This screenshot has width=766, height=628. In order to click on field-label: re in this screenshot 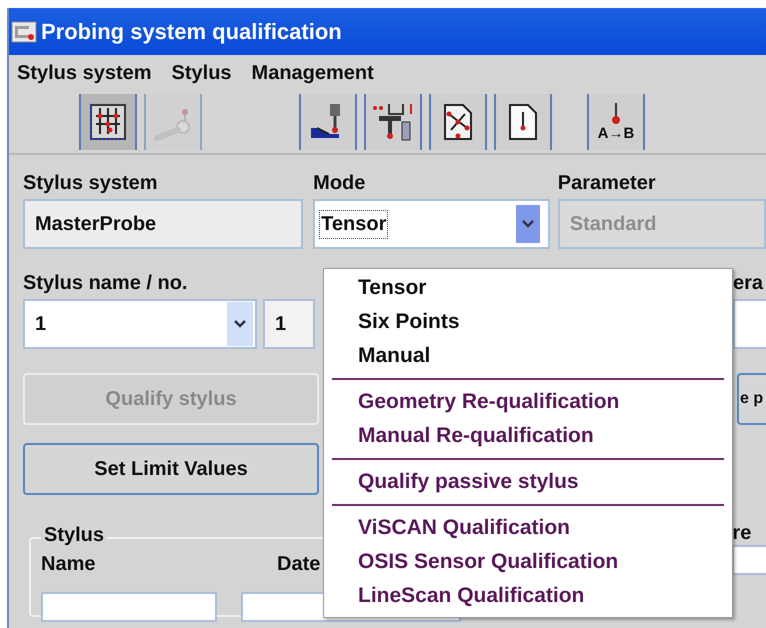, I will do `click(742, 533)`.